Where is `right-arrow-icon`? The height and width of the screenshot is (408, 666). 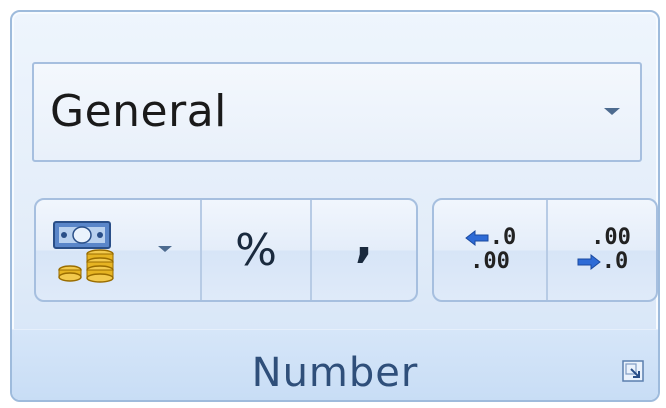 right-arrow-icon is located at coordinates (589, 262).